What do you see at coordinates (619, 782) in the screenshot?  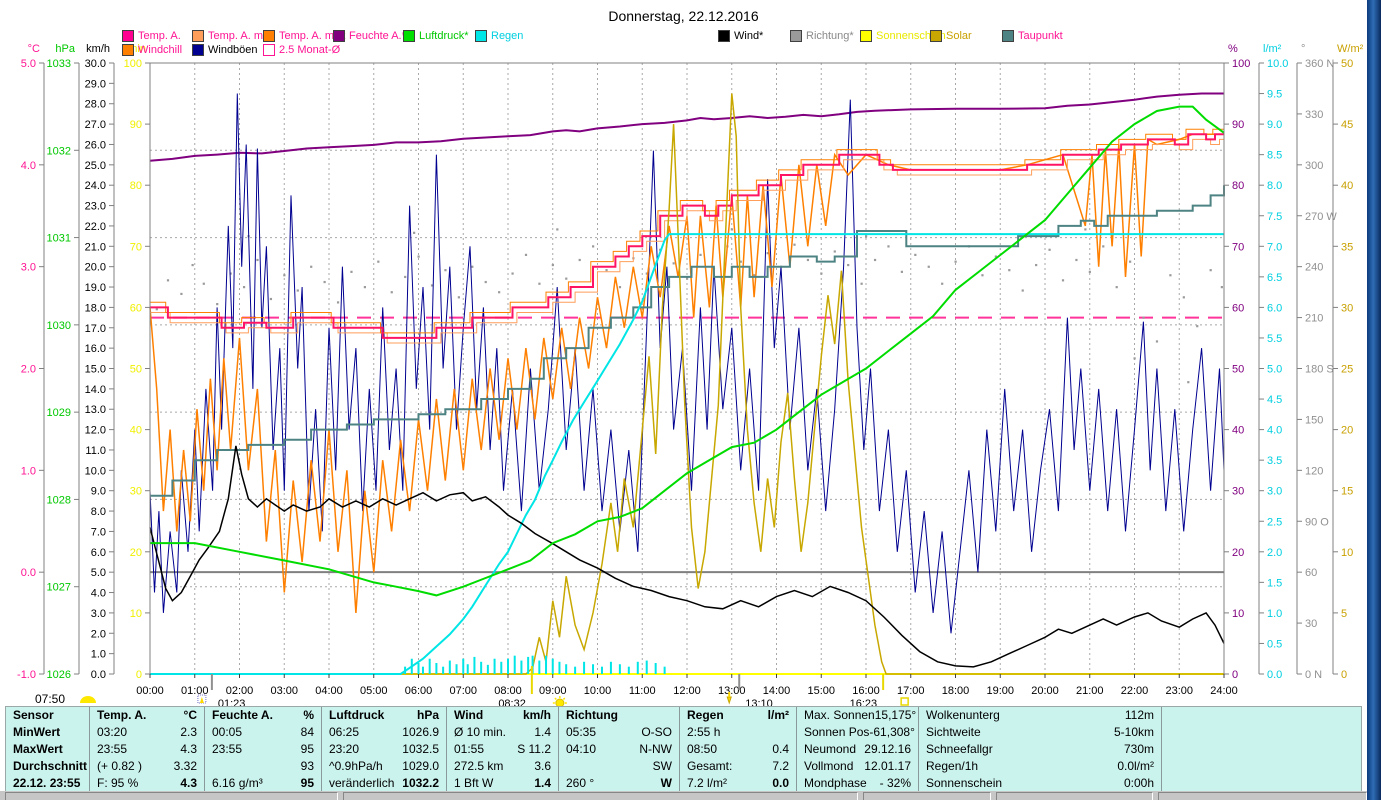 I see `table-row: 260 ° W` at bounding box center [619, 782].